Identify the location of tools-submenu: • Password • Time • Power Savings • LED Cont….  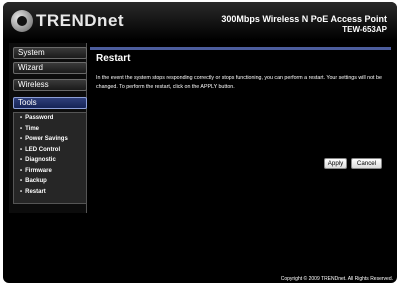
(50, 158).